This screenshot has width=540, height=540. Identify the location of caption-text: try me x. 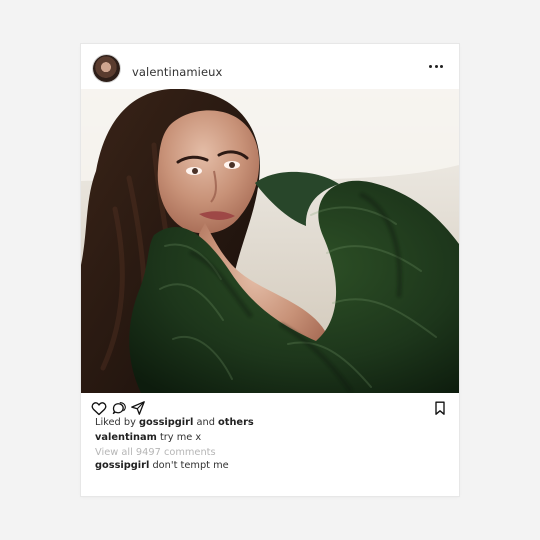
(180, 437).